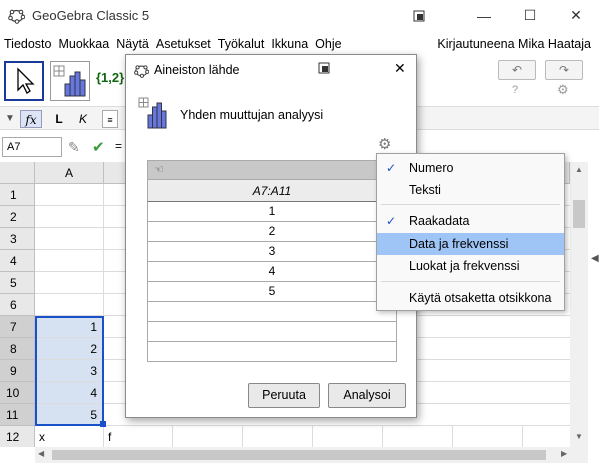 The height and width of the screenshot is (463, 599). Describe the element at coordinates (24, 81) in the screenshot. I see `move-tool-button` at that location.